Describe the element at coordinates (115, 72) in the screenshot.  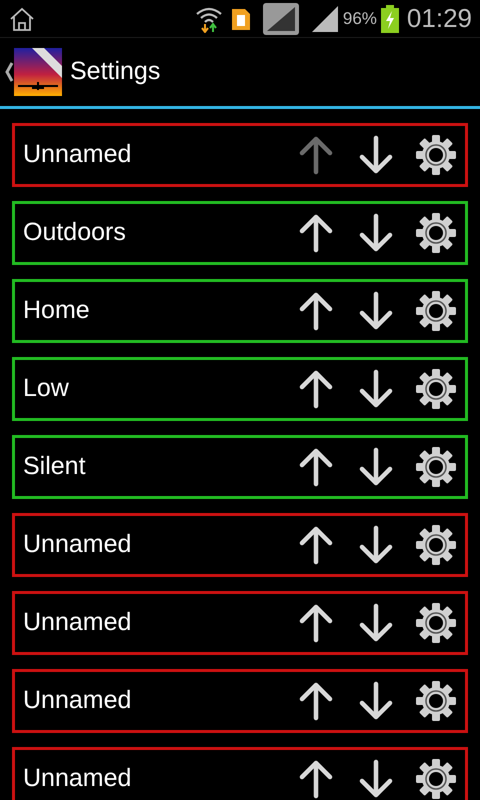
I see `screen-title: Settings` at that location.